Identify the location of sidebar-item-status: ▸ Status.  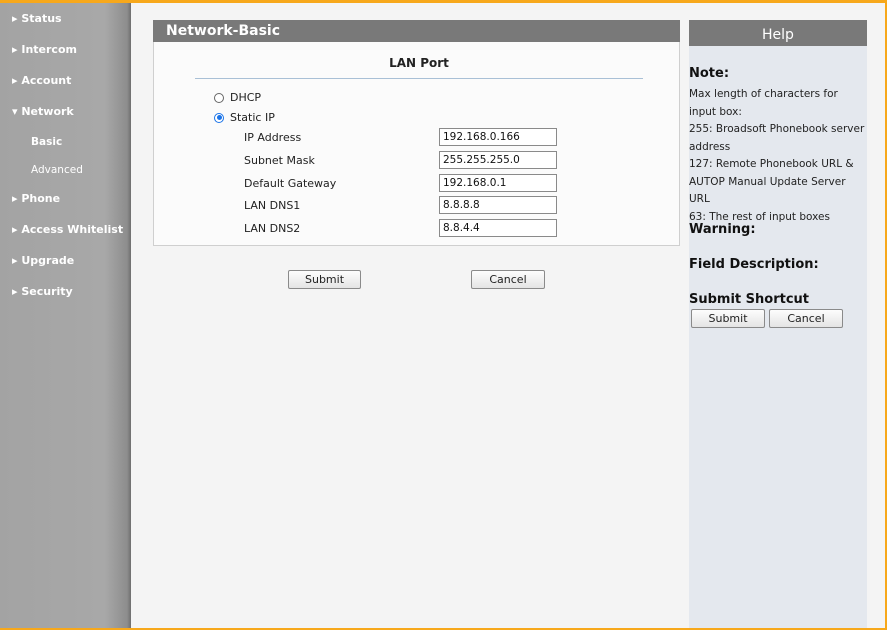
(37, 18).